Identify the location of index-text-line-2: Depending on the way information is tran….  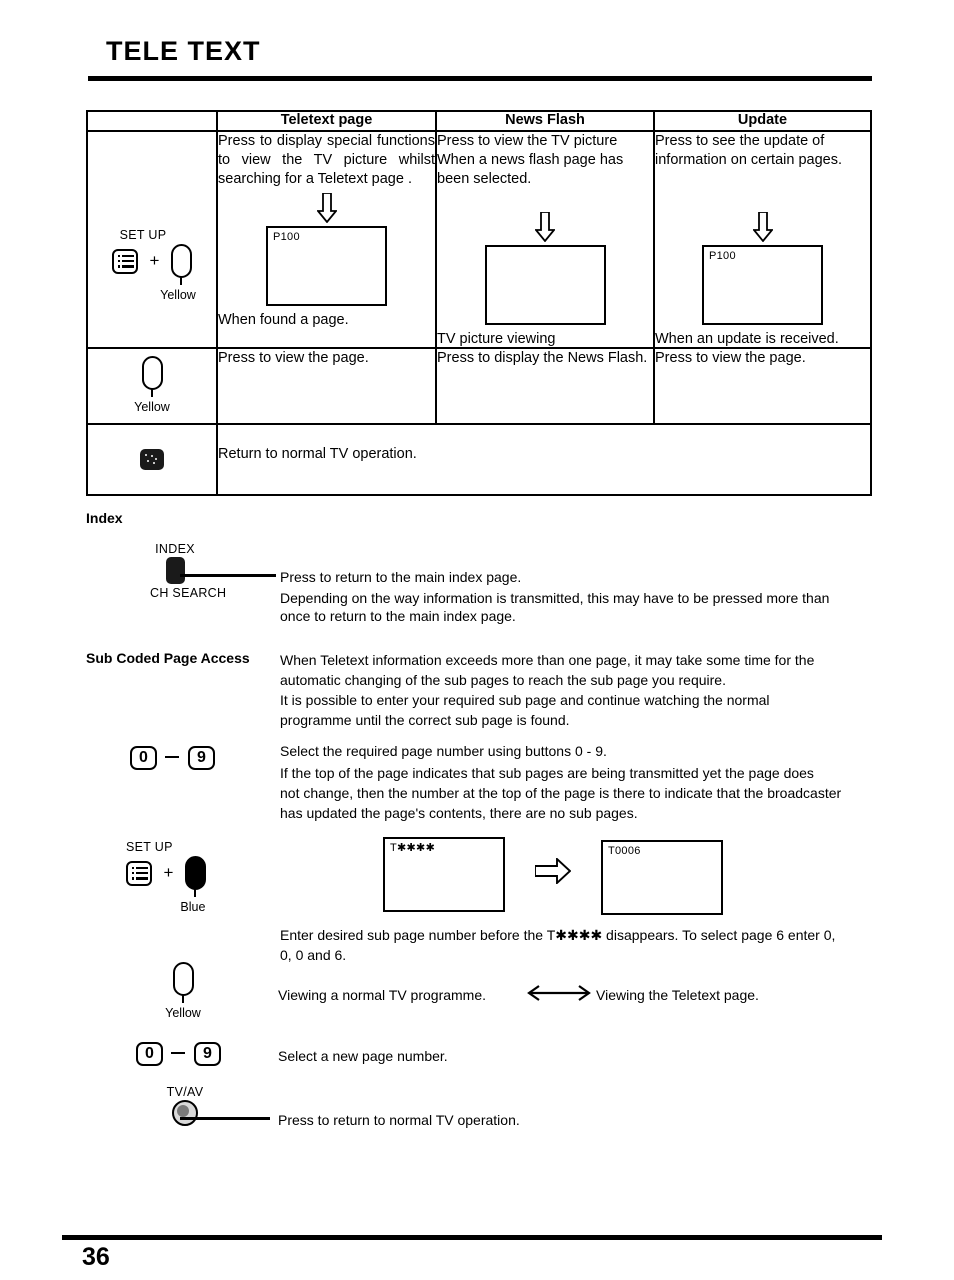
(555, 598).